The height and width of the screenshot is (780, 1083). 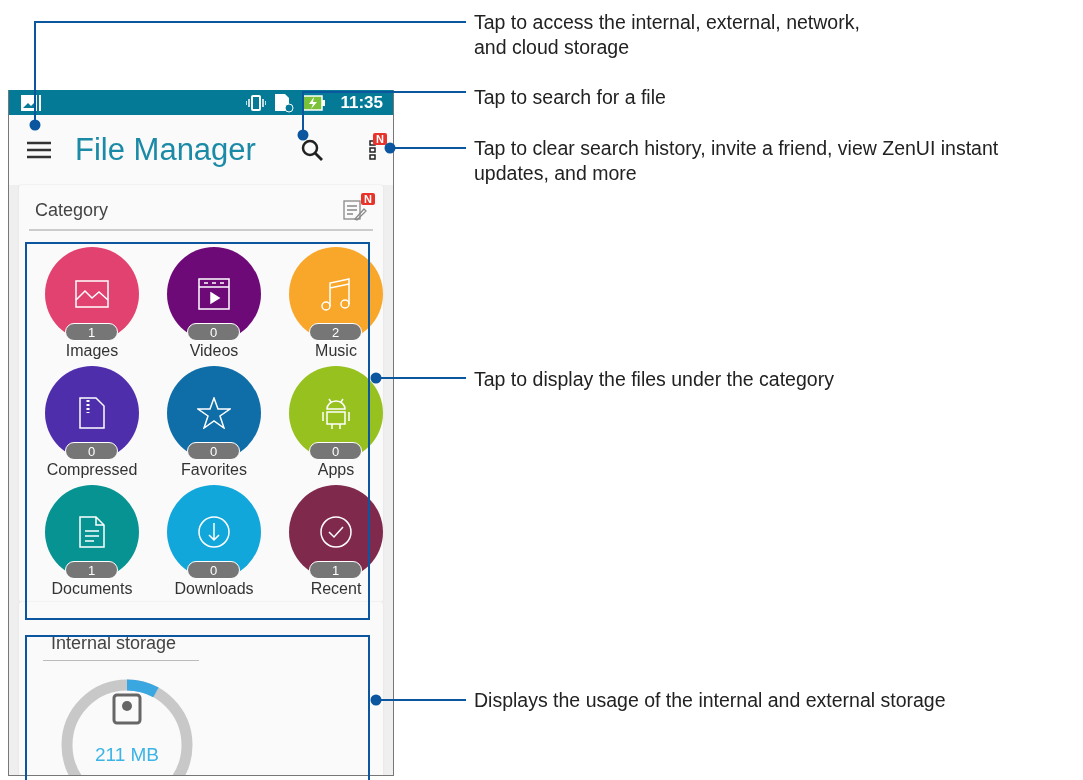 I want to click on category-label: Recent, so click(x=336, y=589).